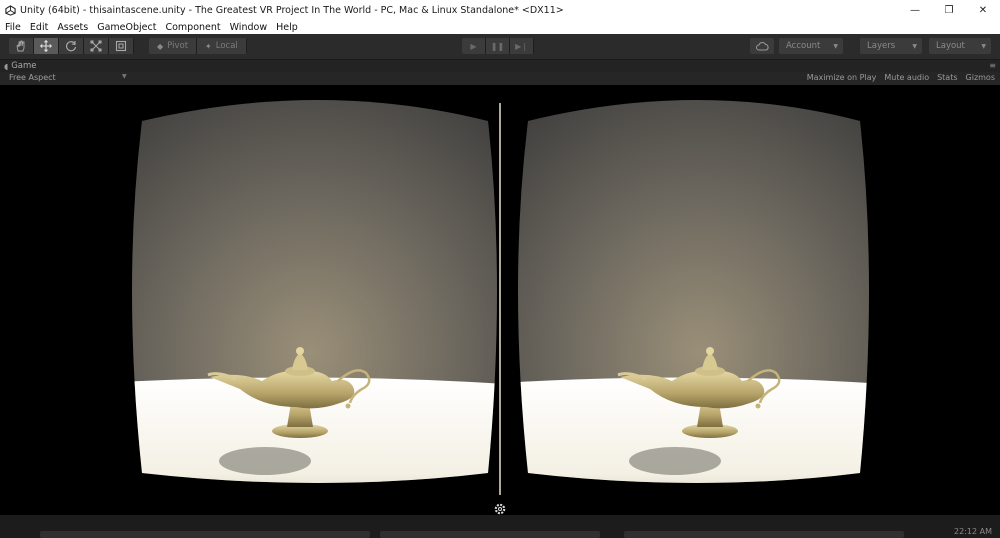  I want to click on maximize-on-play-toggle: Maximize on Play, so click(842, 77).